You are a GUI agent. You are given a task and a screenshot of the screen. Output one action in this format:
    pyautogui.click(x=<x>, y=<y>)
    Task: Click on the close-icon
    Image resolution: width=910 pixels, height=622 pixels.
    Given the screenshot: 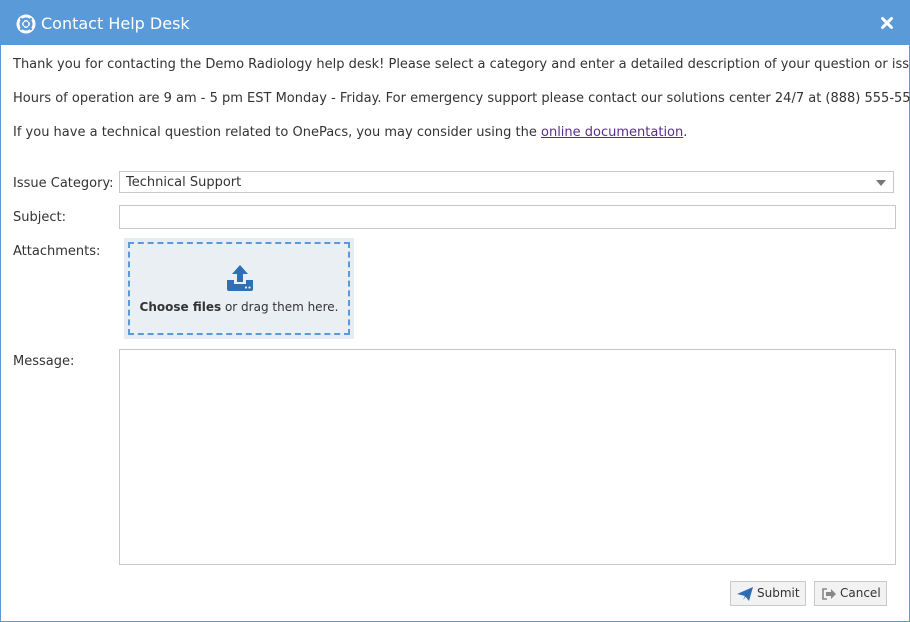 What is the action you would take?
    pyautogui.click(x=887, y=23)
    